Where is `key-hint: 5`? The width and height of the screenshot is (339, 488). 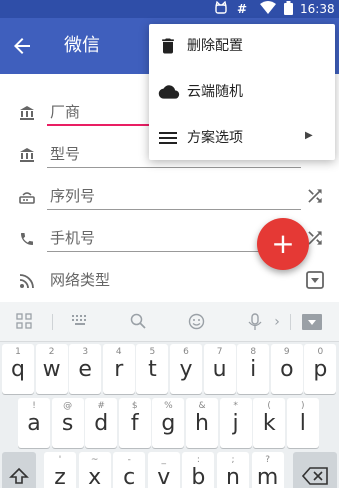
key-hint: 5 is located at coordinates (152, 352).